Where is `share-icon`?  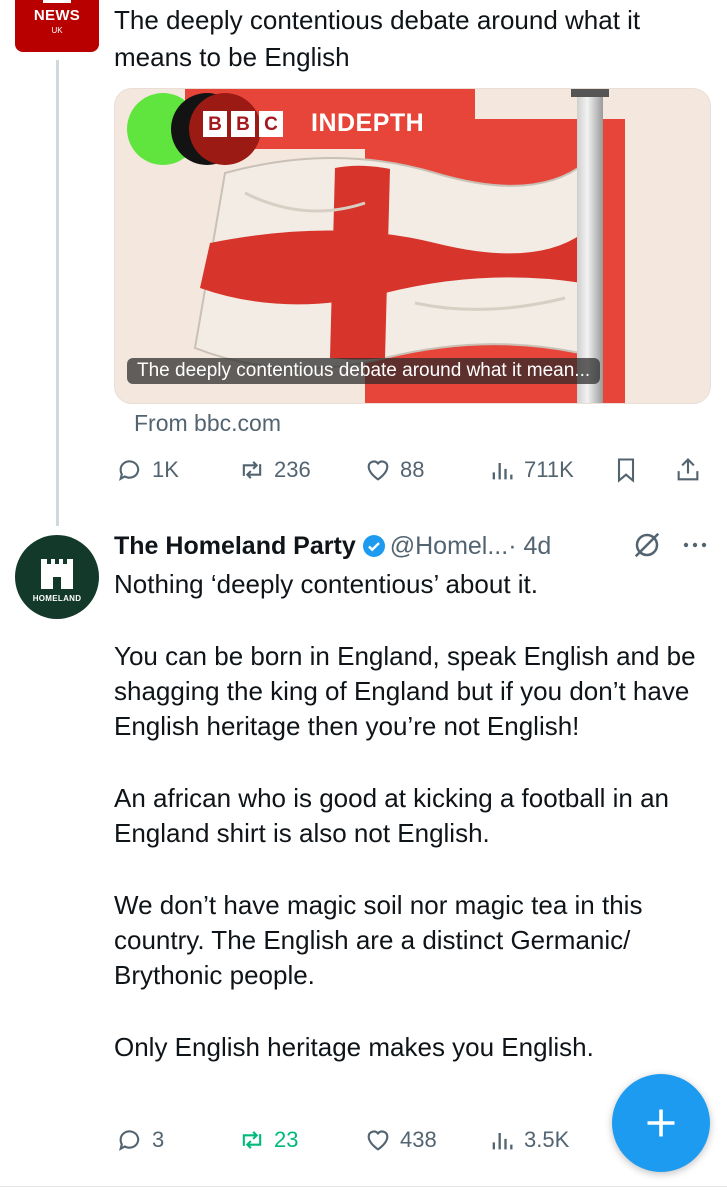
share-icon is located at coordinates (688, 469).